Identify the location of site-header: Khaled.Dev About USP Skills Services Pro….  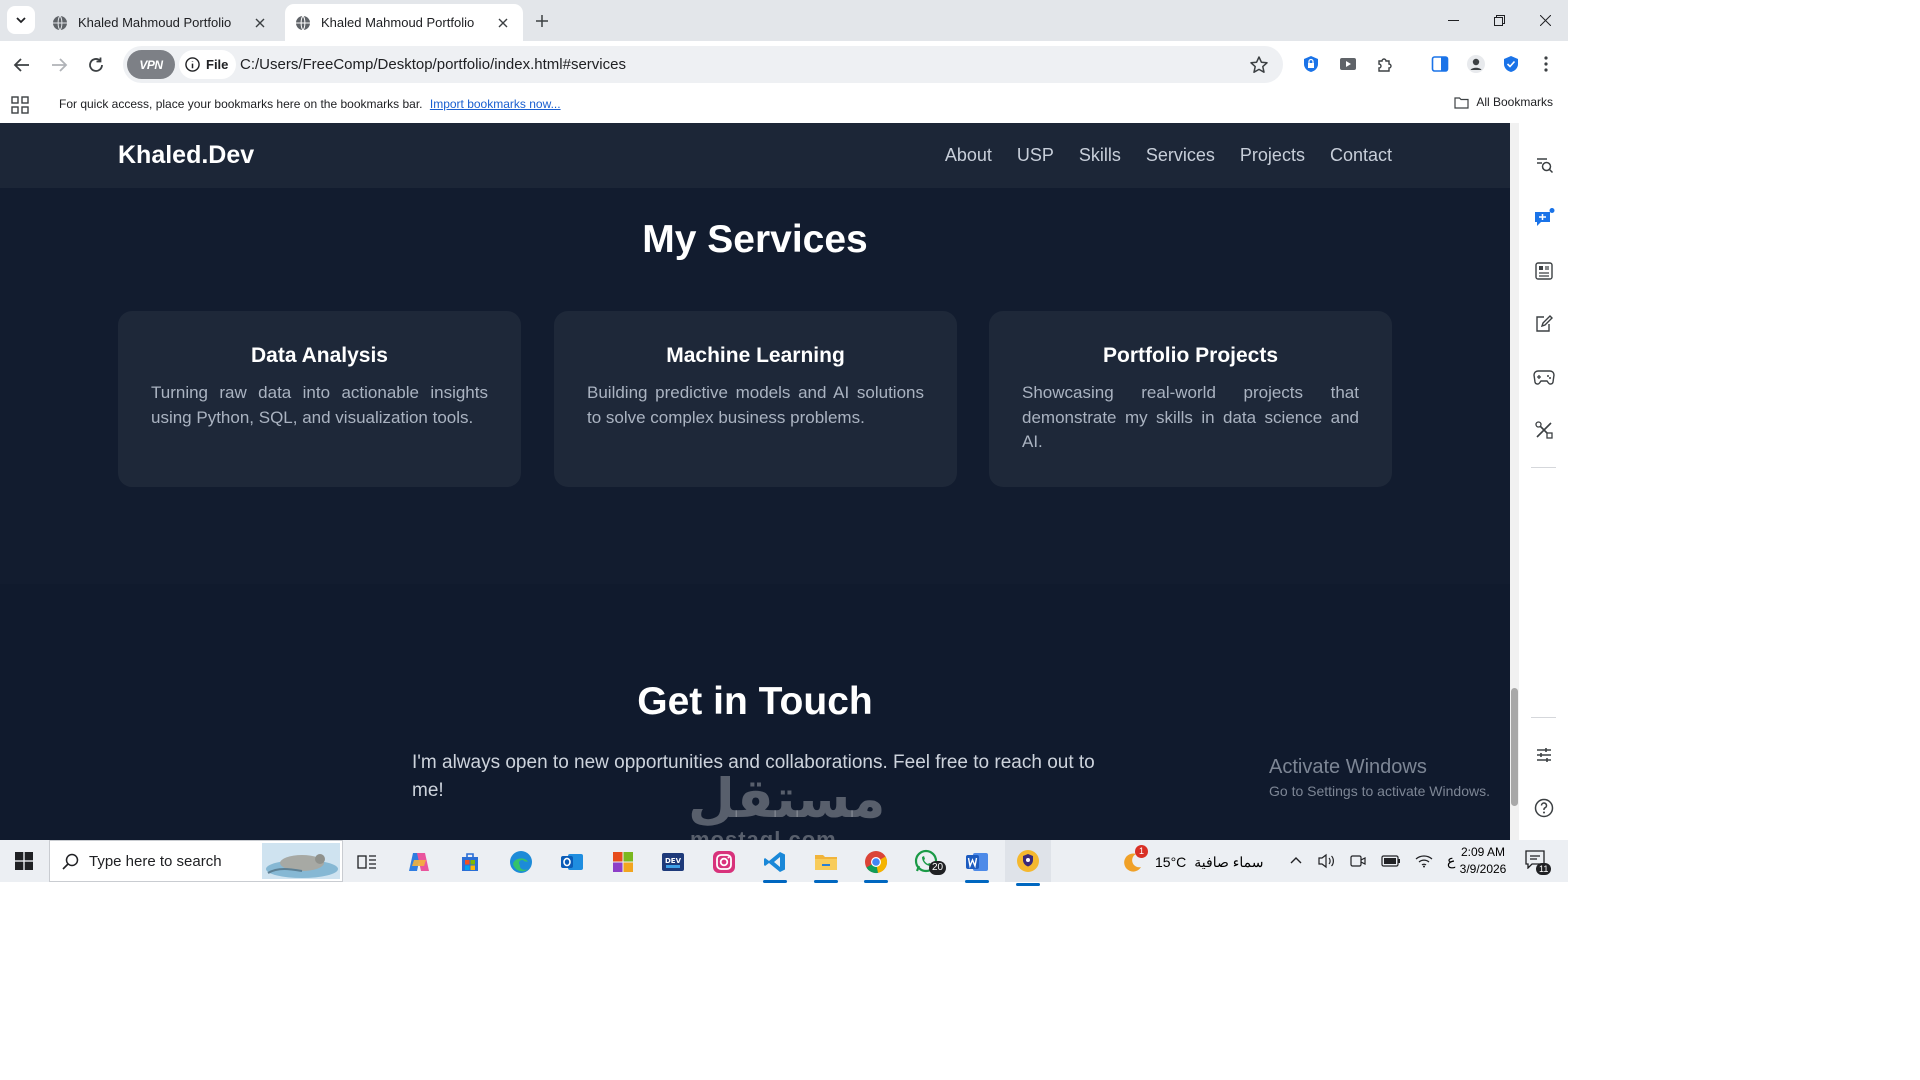
(755, 155).